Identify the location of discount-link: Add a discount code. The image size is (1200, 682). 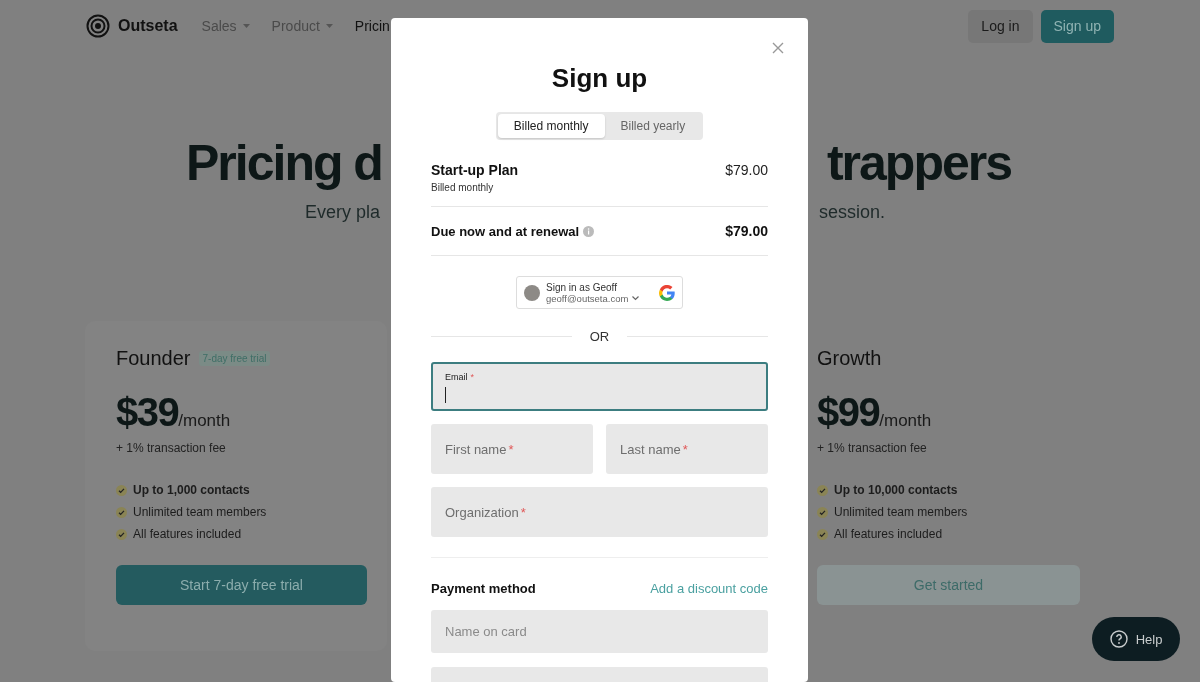
(709, 588).